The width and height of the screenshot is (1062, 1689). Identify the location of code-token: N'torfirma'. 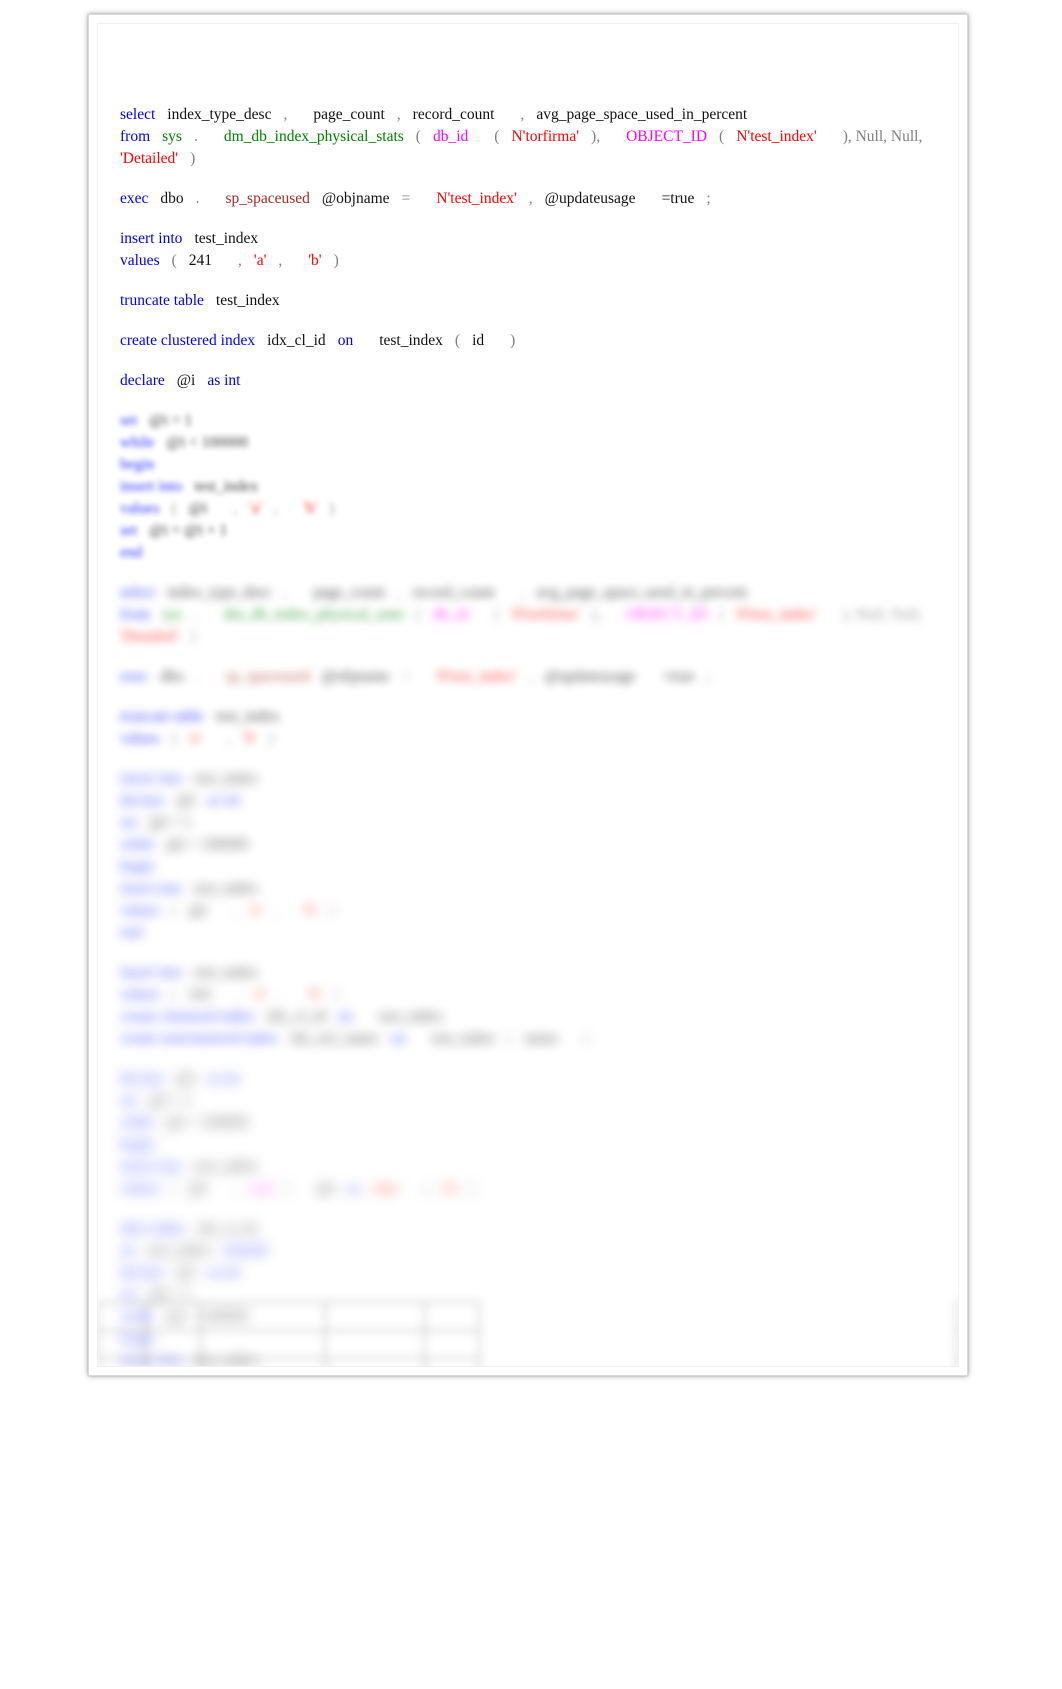
(545, 136).